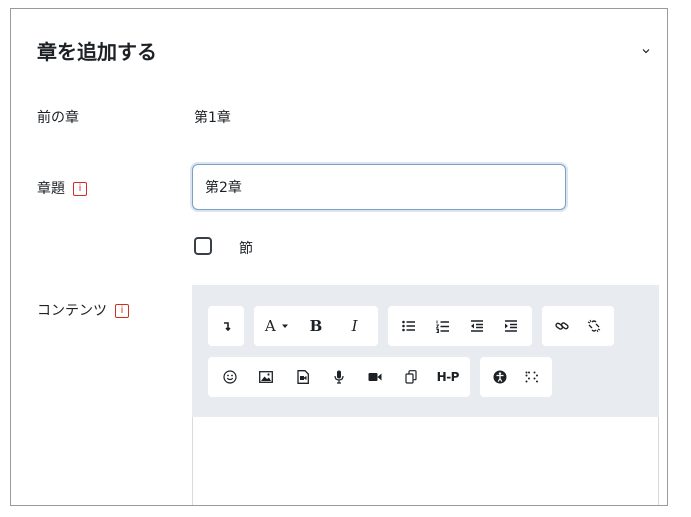 This screenshot has width=691, height=517. Describe the element at coordinates (448, 377) in the screenshot. I see `h5p-icon: H-P` at that location.